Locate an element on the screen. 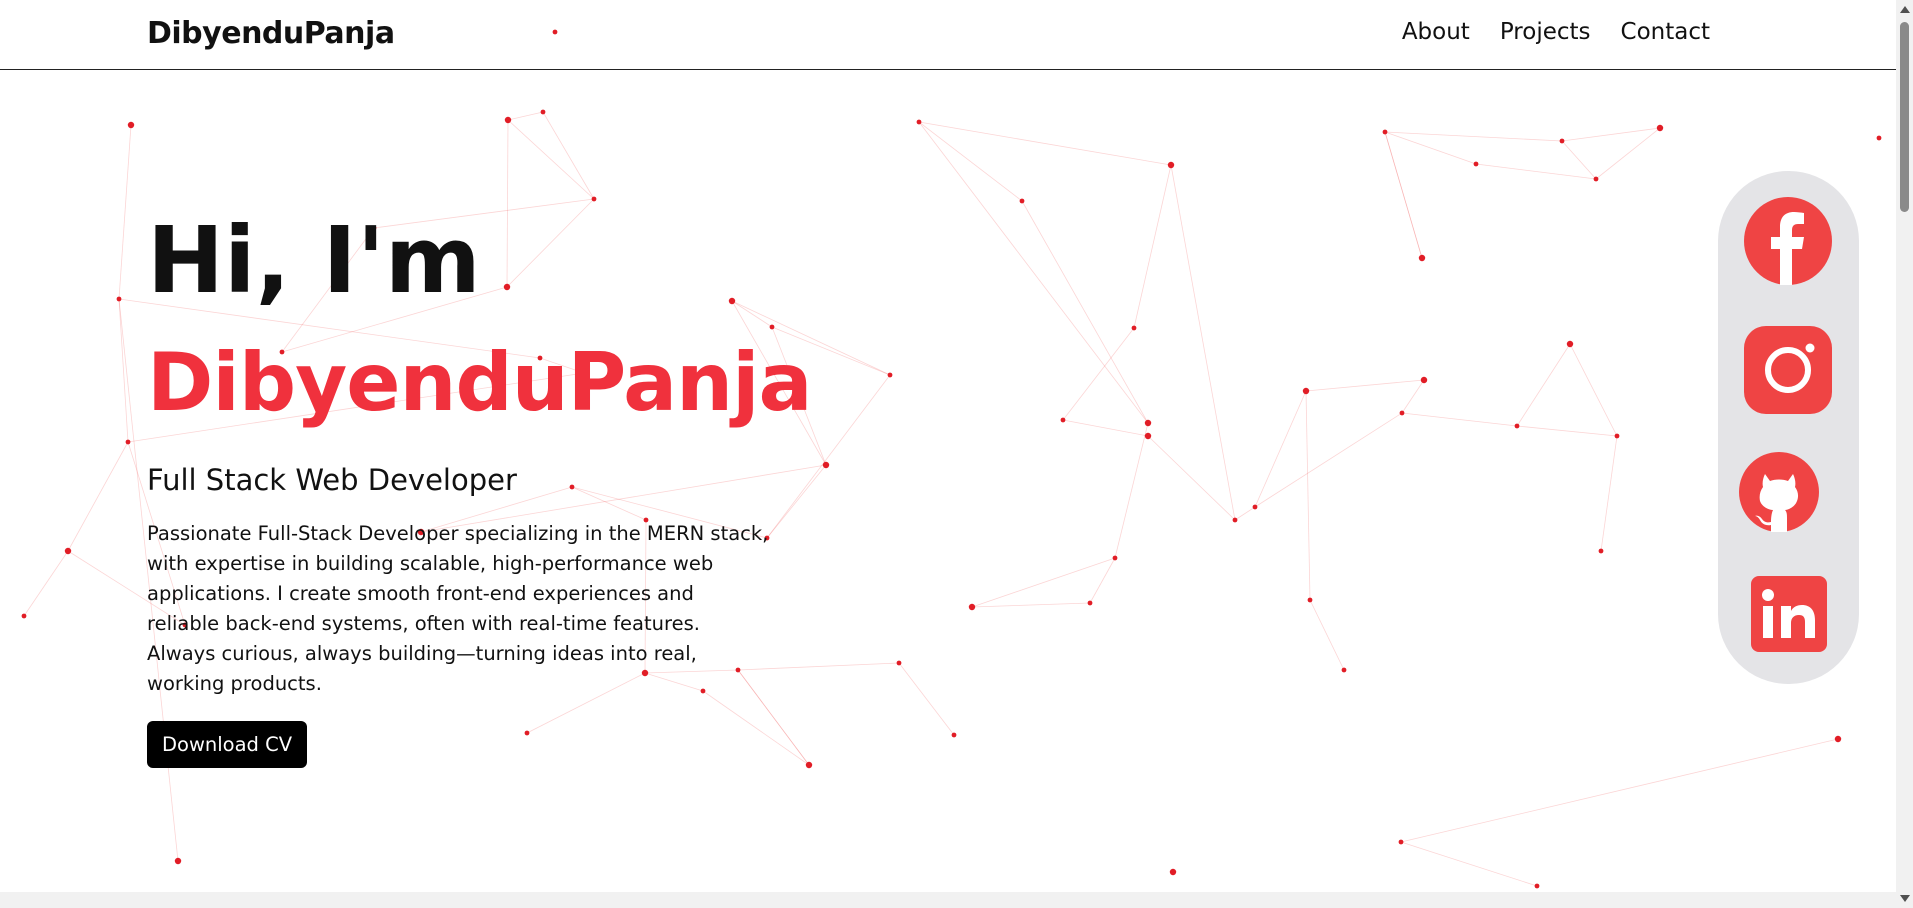 Image resolution: width=1913 pixels, height=908 pixels. linkedin-icon is located at coordinates (1789, 614).